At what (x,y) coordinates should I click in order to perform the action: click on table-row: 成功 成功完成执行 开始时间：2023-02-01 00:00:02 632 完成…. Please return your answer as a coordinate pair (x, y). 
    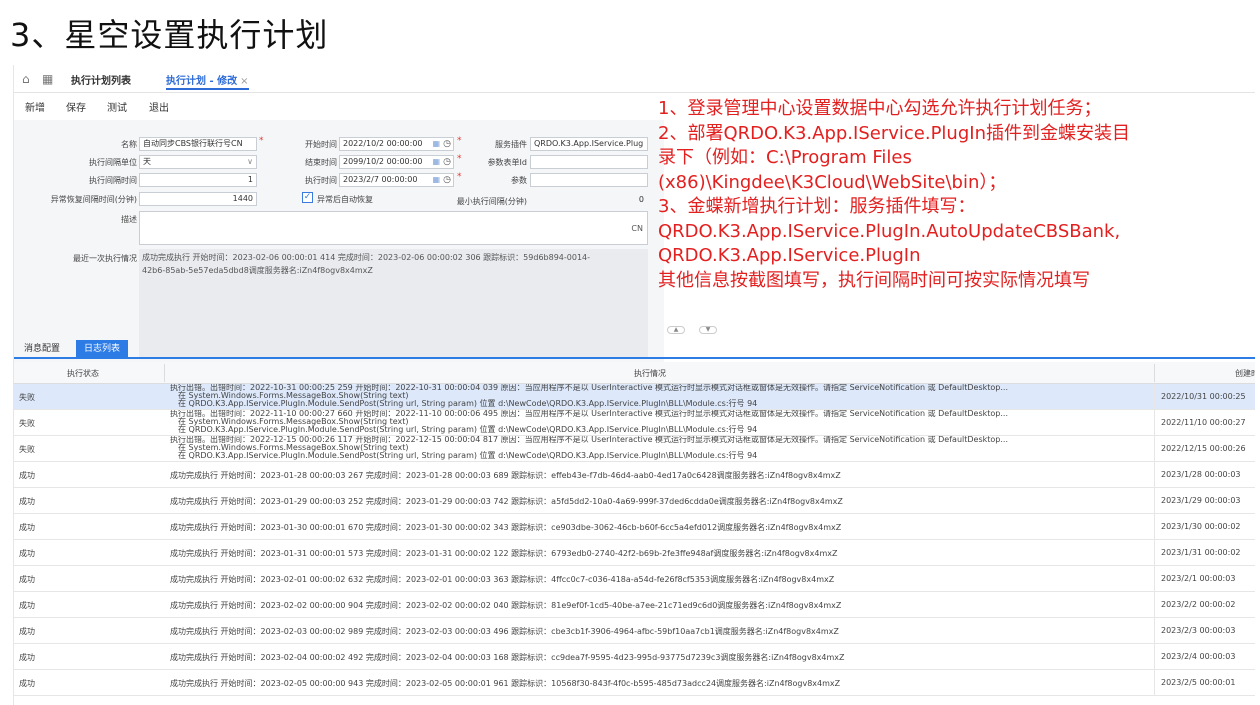
    Looking at the image, I should click on (634, 579).